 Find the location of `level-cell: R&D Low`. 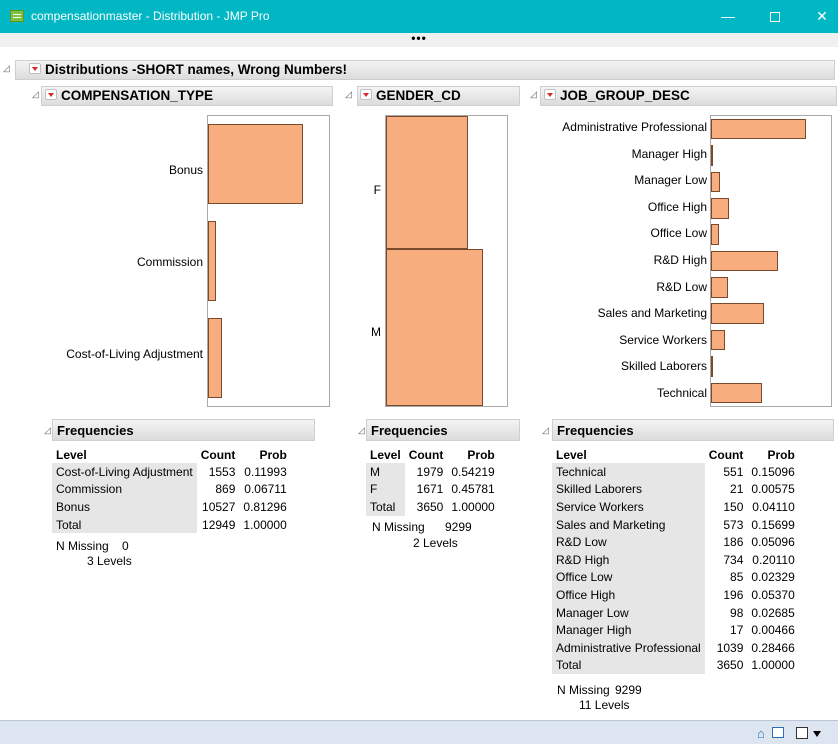

level-cell: R&D Low is located at coordinates (628, 542).